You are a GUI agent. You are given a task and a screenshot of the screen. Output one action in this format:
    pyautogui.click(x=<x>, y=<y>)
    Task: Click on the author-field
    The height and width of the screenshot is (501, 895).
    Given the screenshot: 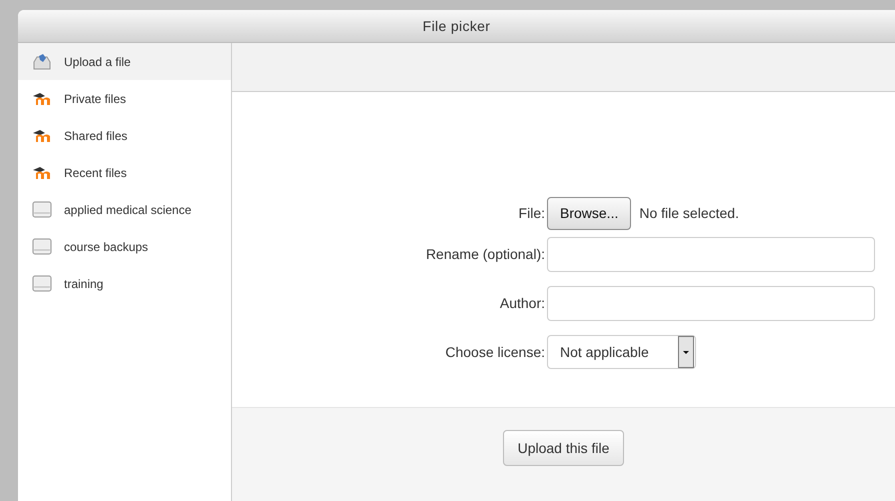 What is the action you would take?
    pyautogui.click(x=711, y=303)
    